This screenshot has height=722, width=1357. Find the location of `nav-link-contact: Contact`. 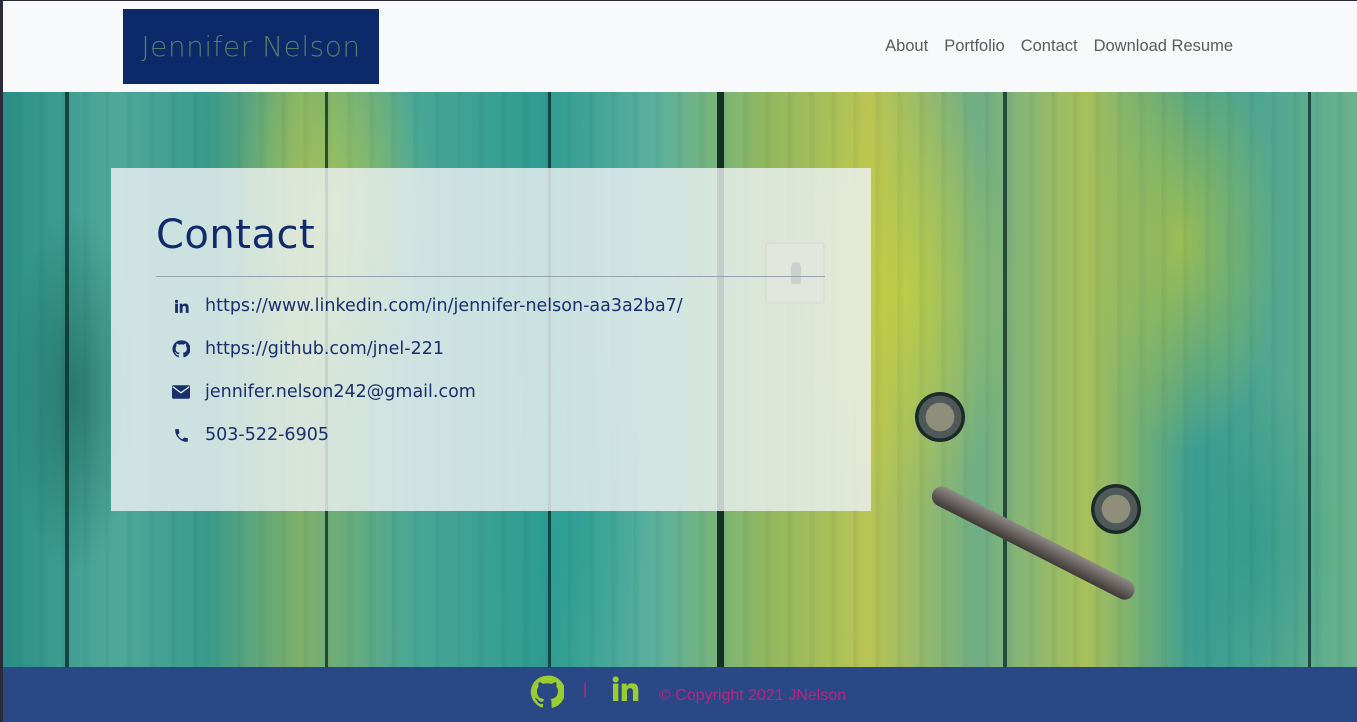

nav-link-contact: Contact is located at coordinates (1049, 46).